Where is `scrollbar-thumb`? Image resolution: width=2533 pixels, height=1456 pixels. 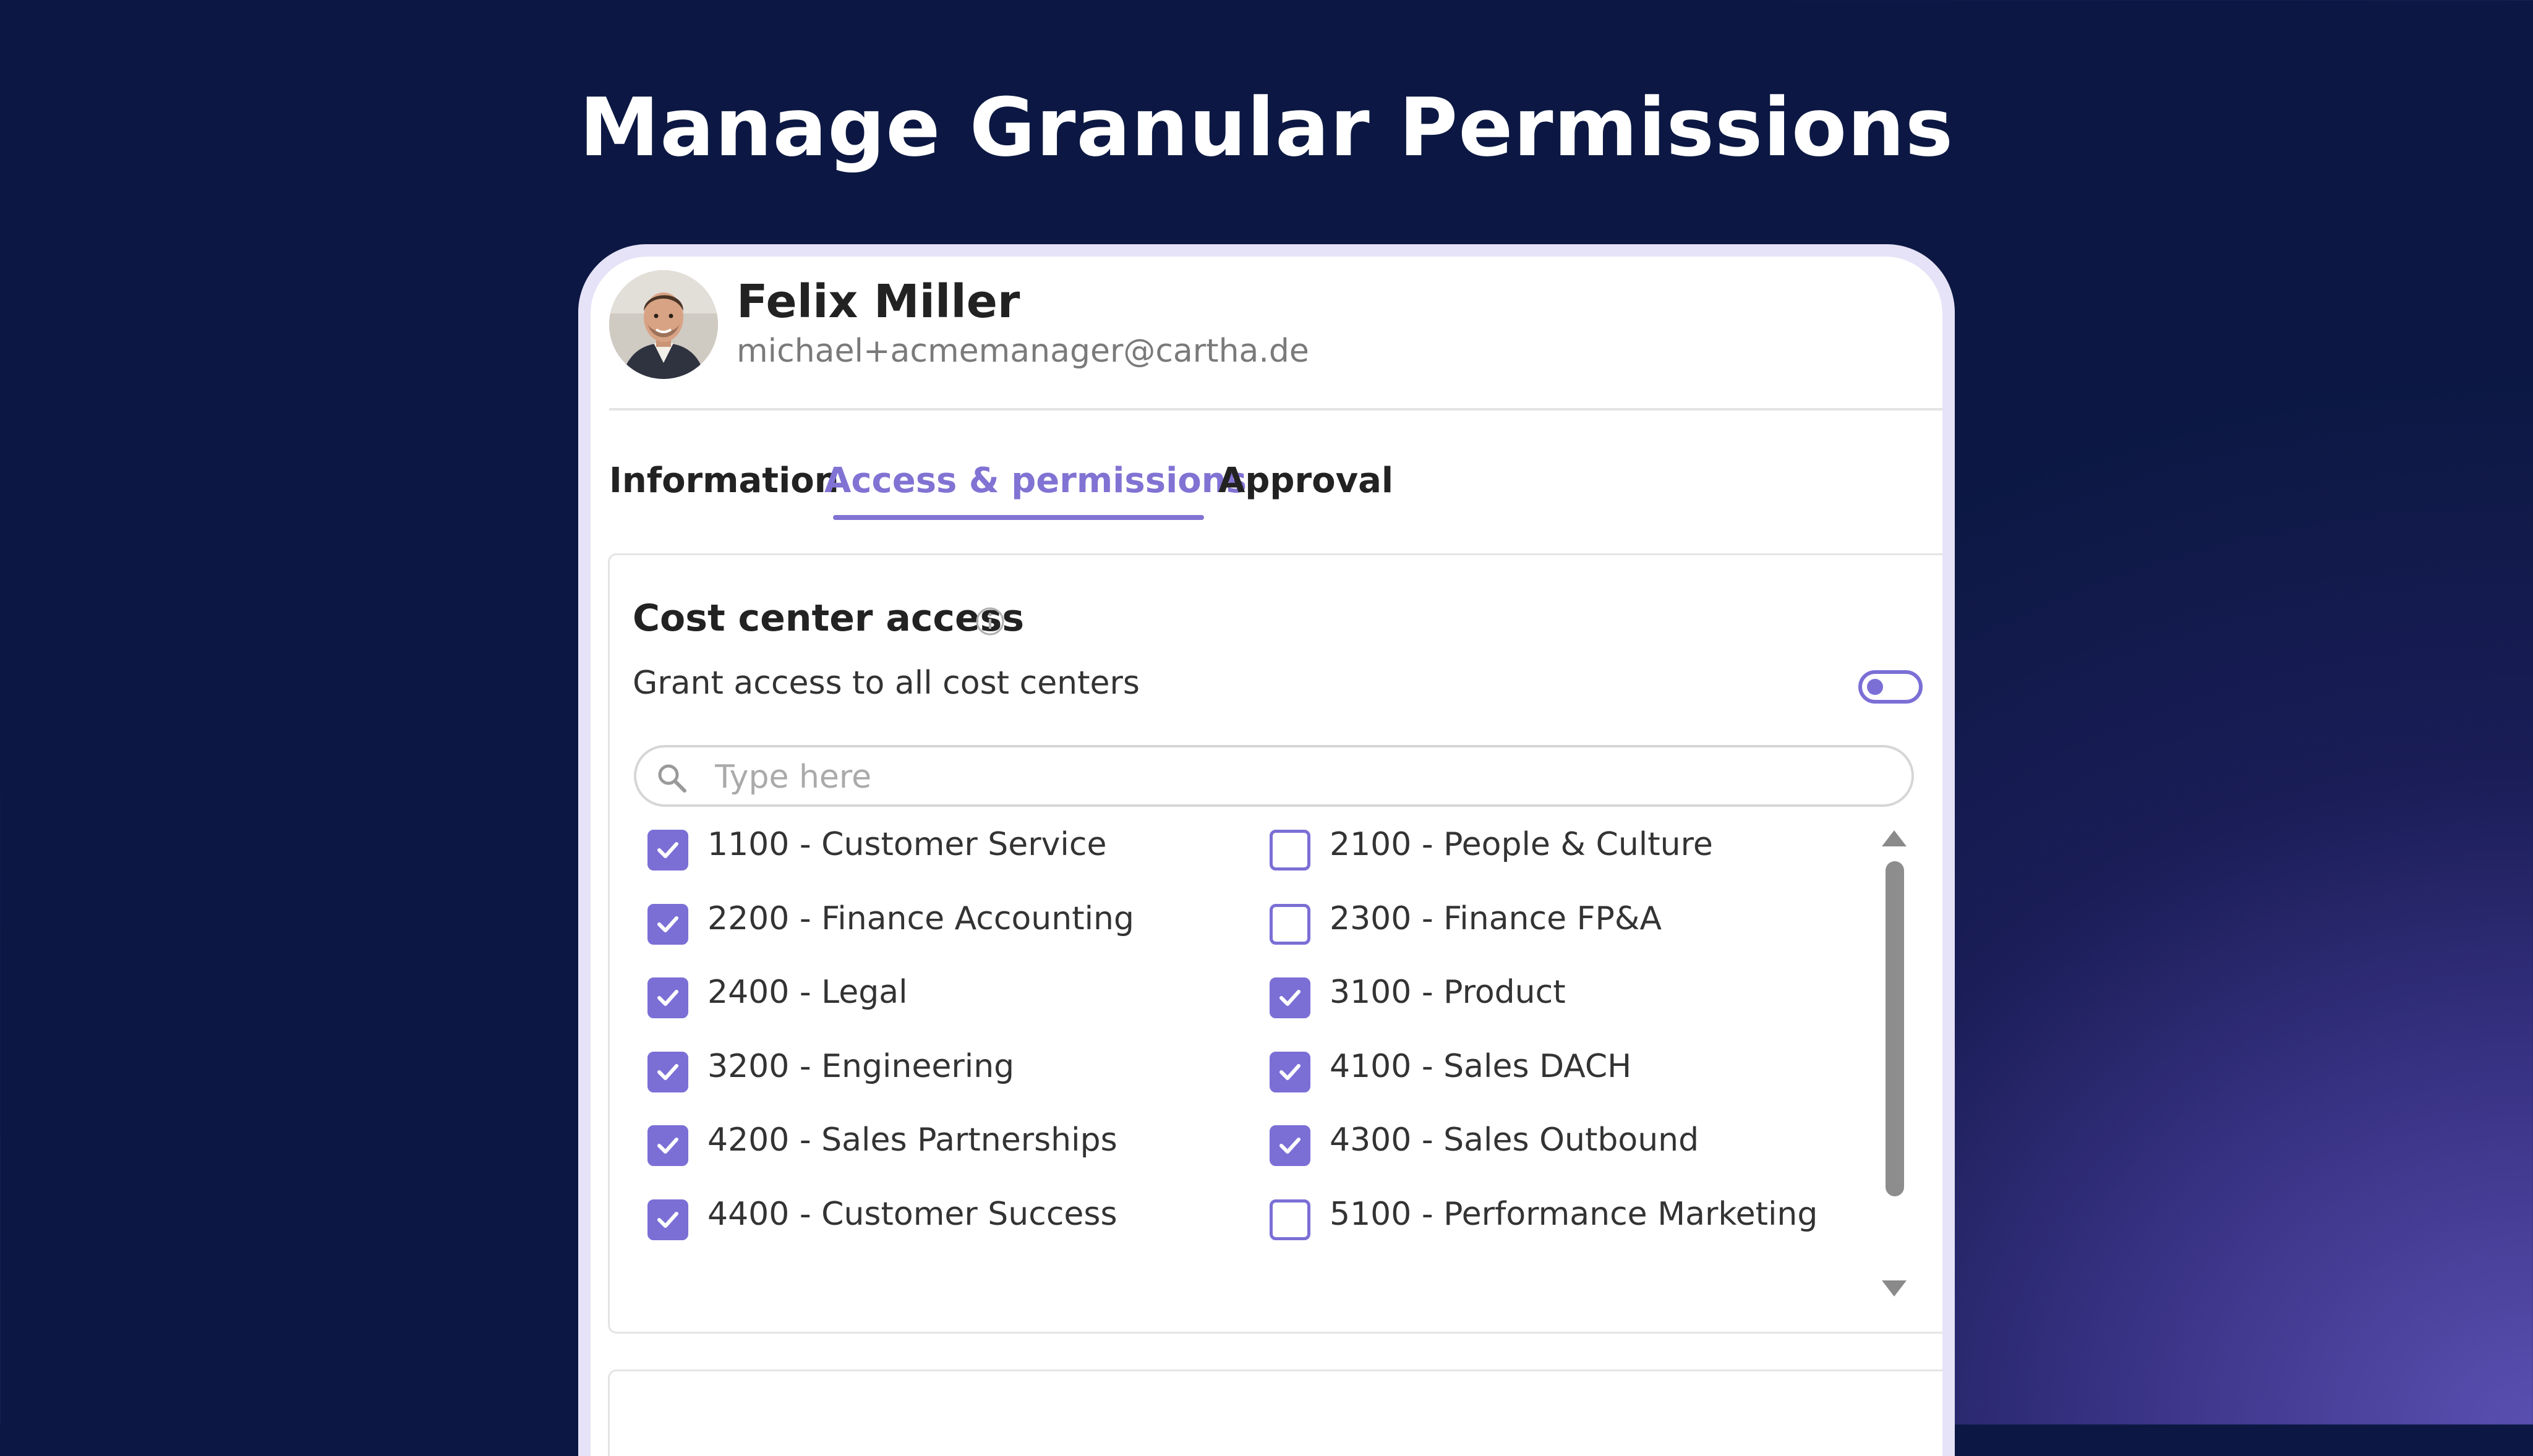
scrollbar-thumb is located at coordinates (1895, 1028).